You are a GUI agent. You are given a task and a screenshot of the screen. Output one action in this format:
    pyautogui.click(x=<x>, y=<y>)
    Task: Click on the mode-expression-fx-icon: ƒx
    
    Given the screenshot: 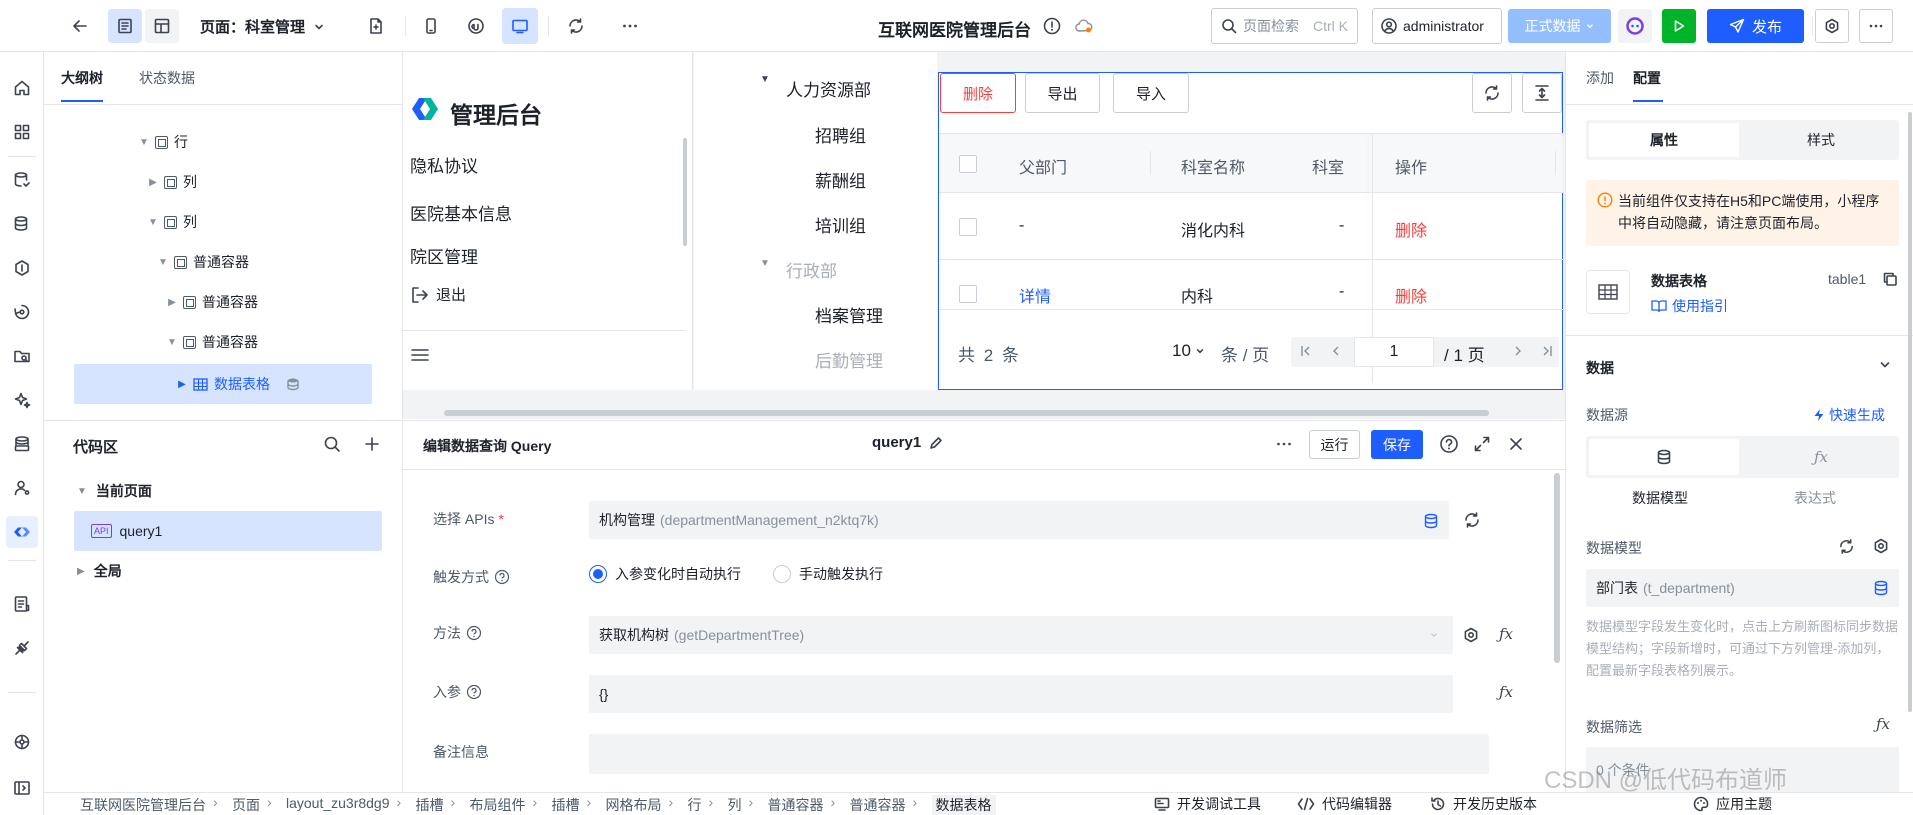 What is the action you would take?
    pyautogui.click(x=1821, y=457)
    